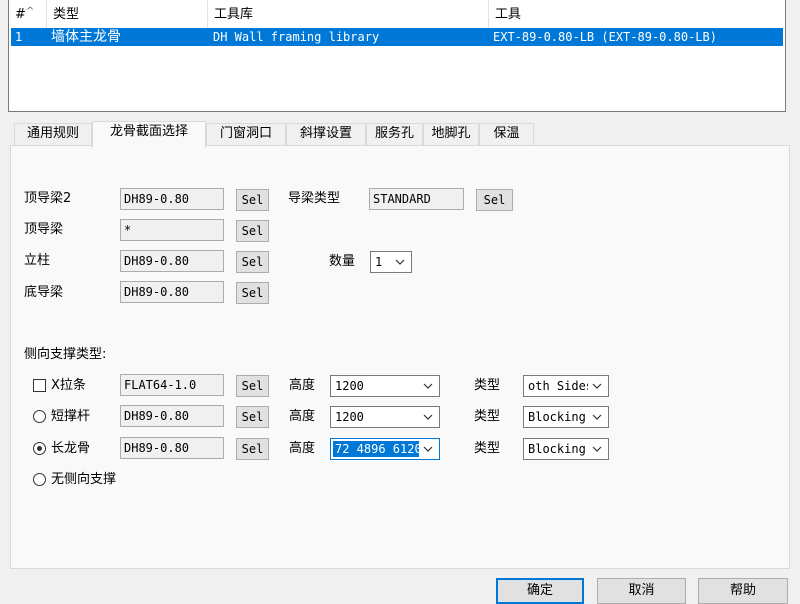 The height and width of the screenshot is (604, 800). What do you see at coordinates (385, 417) in the screenshot?
I see `short-brace-height-select: 1200` at bounding box center [385, 417].